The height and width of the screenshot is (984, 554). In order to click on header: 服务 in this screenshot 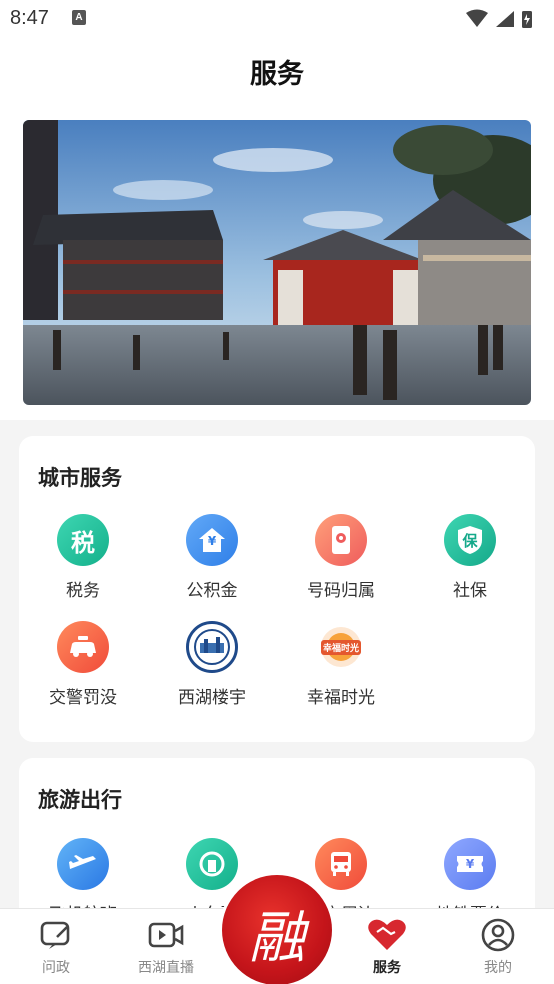, I will do `click(277, 70)`.